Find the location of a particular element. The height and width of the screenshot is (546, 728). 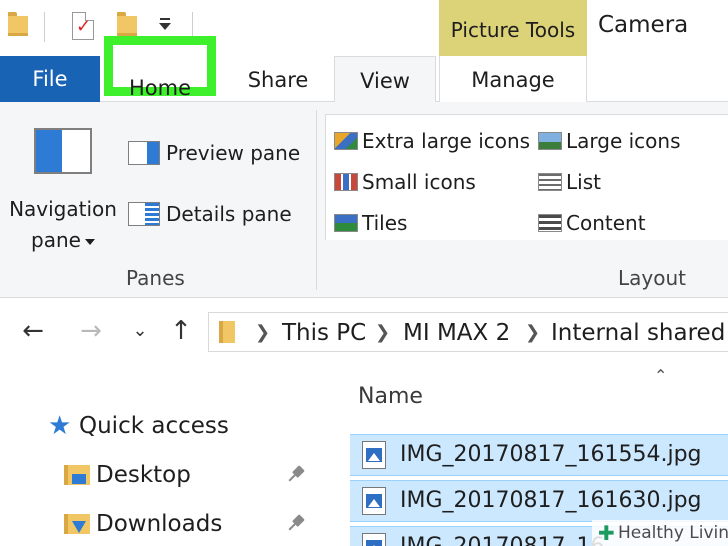

file-row: IMG_20170817_161630.jpg is located at coordinates (539, 501).